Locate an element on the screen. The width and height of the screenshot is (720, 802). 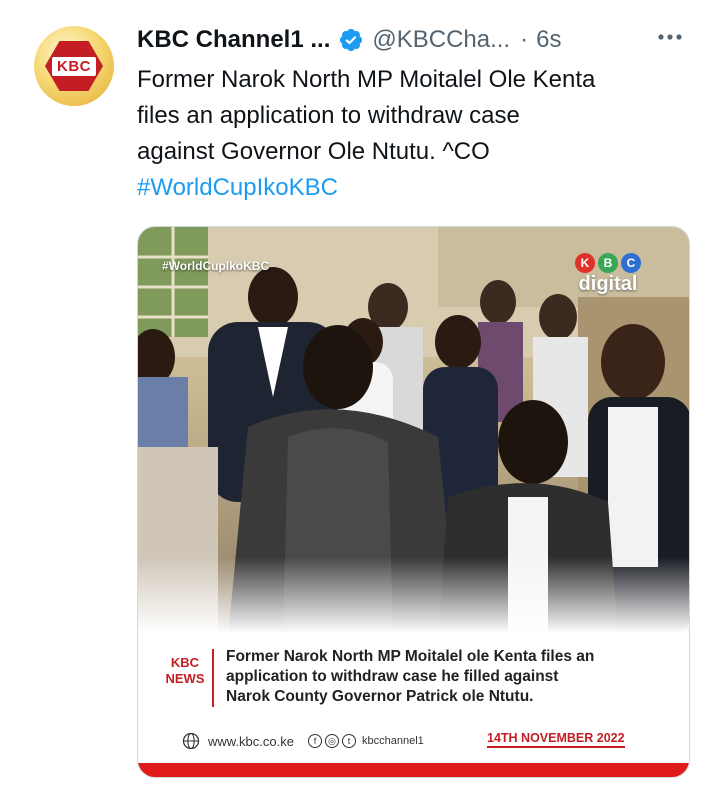
facebook-icon: f is located at coordinates (314, 741).